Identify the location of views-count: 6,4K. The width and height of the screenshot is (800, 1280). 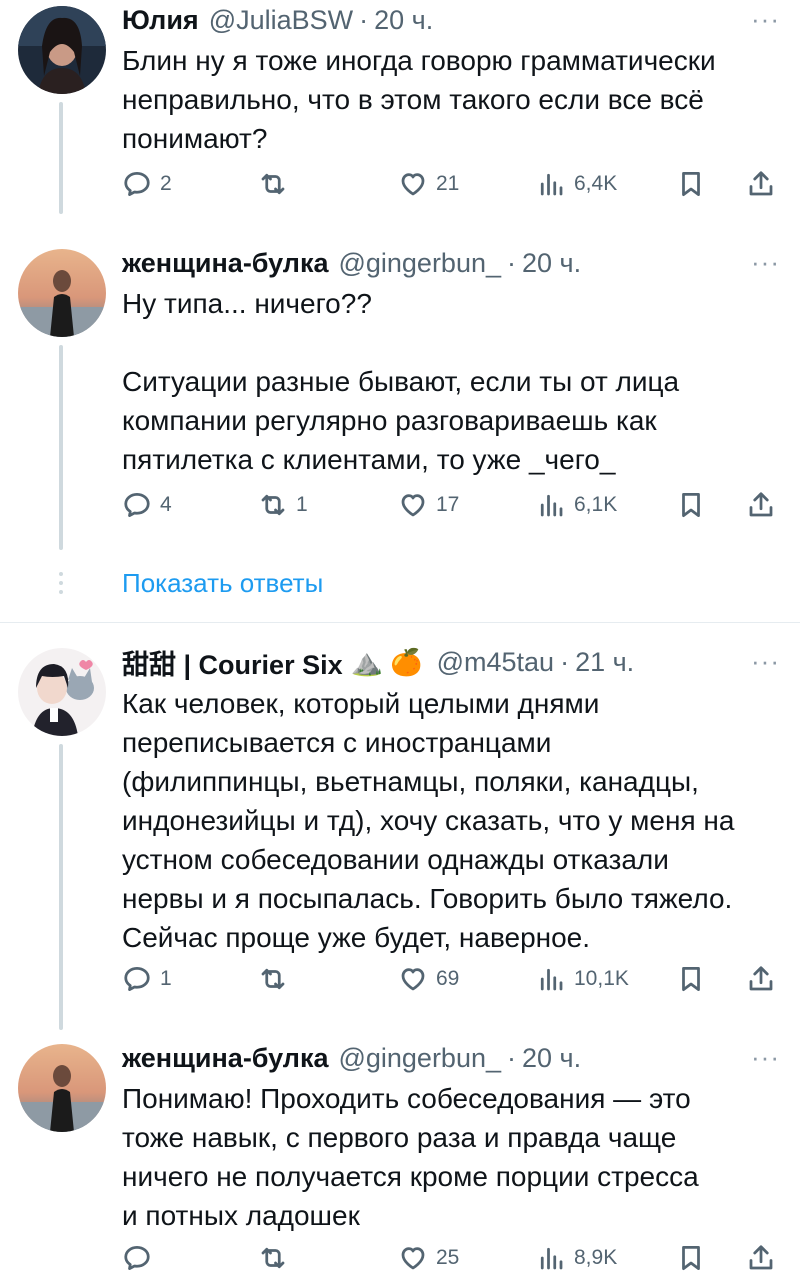
(596, 183).